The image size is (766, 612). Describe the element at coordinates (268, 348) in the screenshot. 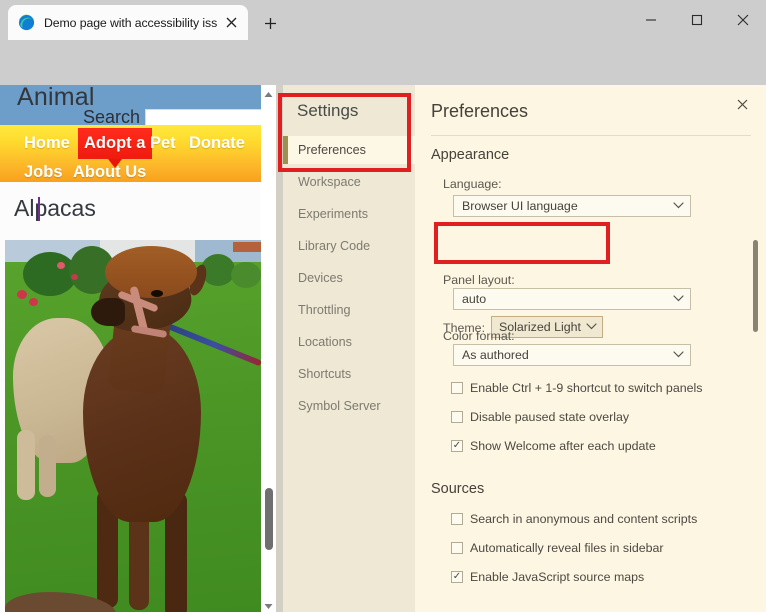

I see `page-scrollbar` at that location.